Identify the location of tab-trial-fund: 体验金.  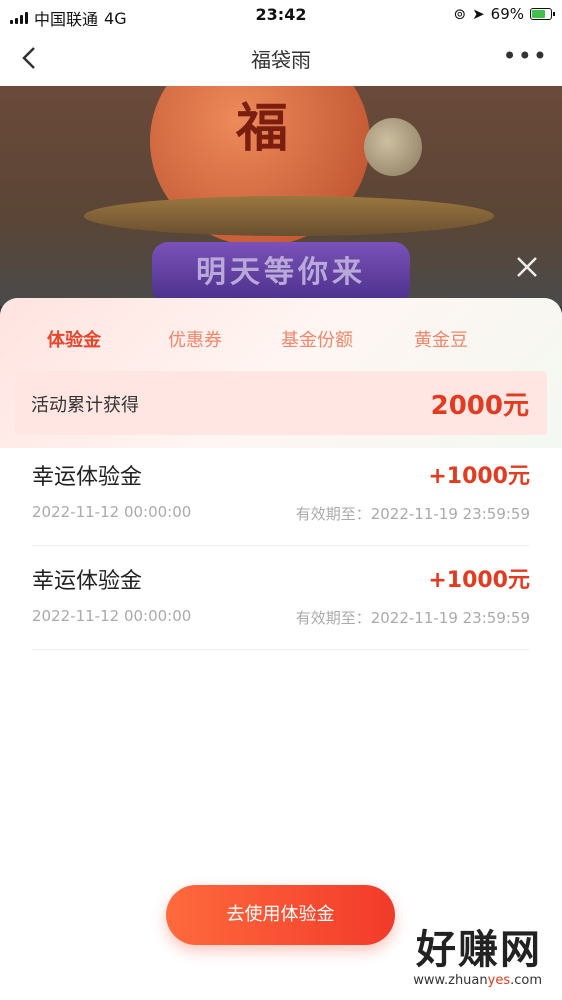
(74, 339).